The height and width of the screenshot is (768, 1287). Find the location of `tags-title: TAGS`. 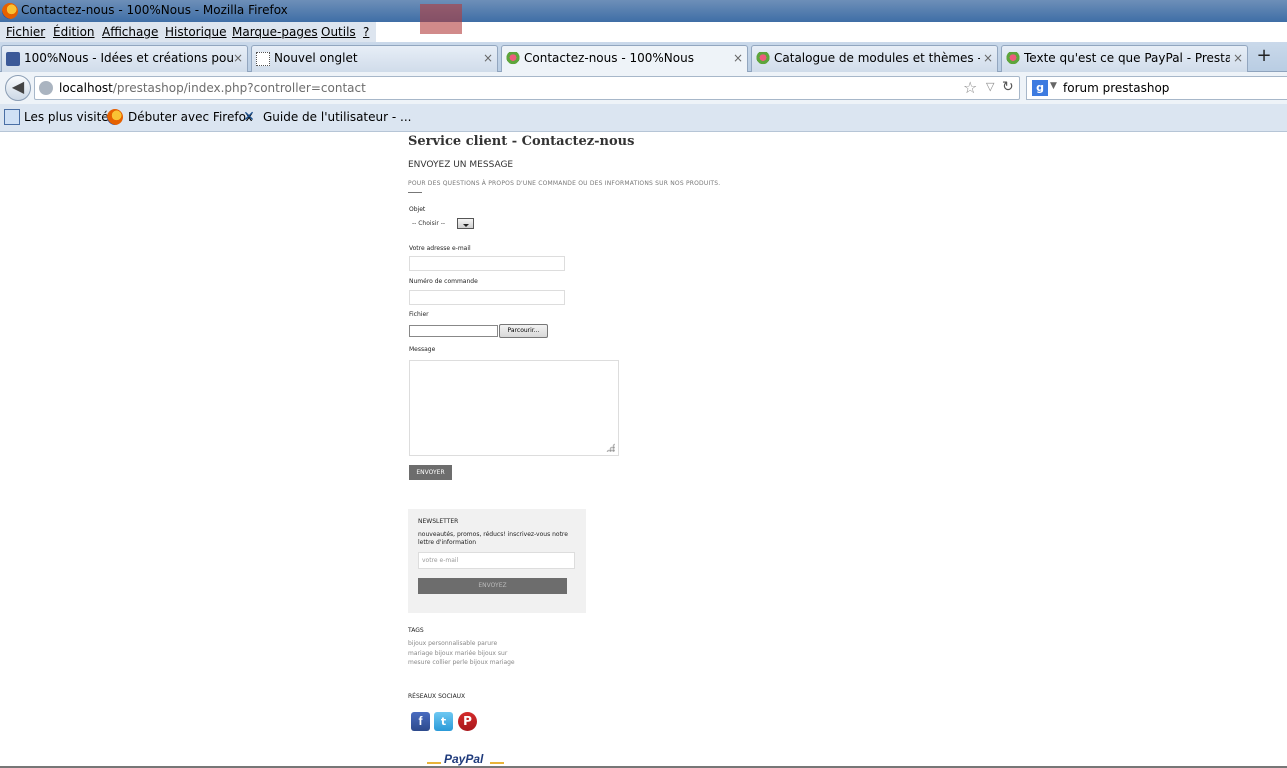

tags-title: TAGS is located at coordinates (416, 630).